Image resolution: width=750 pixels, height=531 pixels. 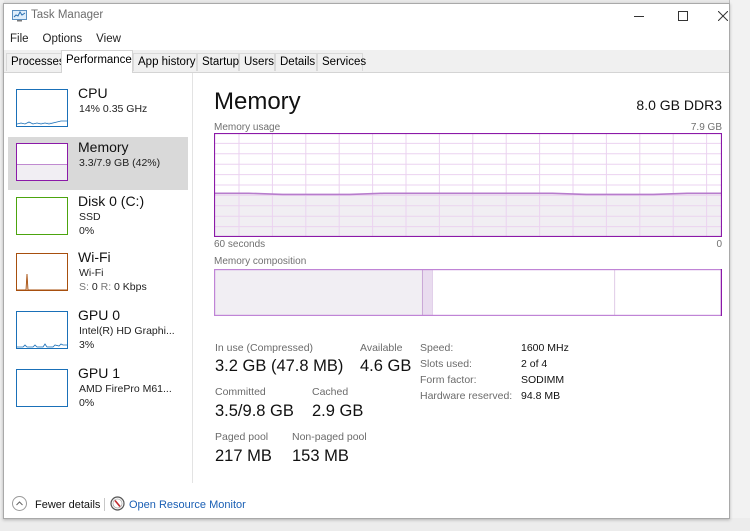 I want to click on minimize-icon, so click(x=639, y=16).